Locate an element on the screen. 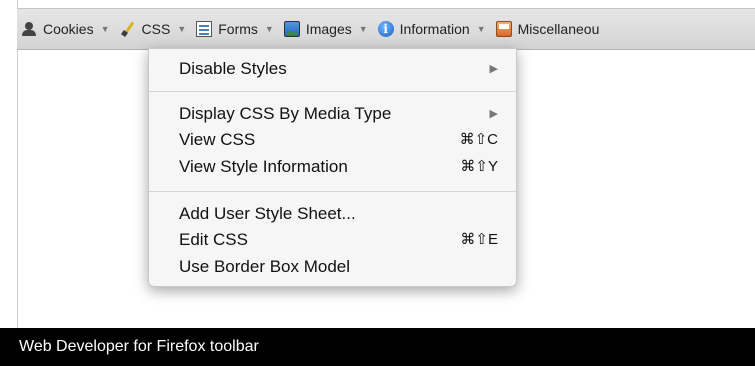  menu-item-shortcut: ⌘⇧Y is located at coordinates (479, 166).